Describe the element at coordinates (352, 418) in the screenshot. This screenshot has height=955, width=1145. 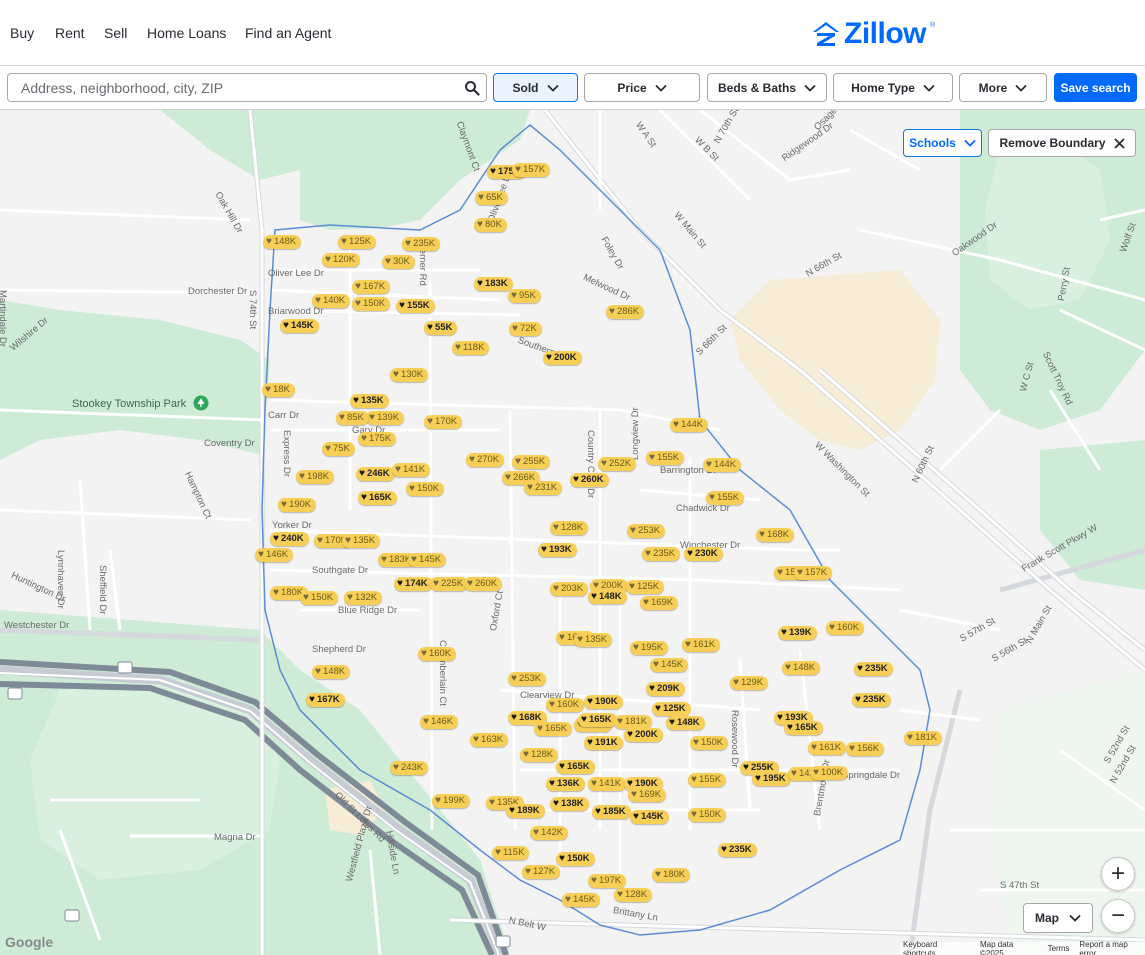
I see `price-pin: ♥ 85K` at that location.